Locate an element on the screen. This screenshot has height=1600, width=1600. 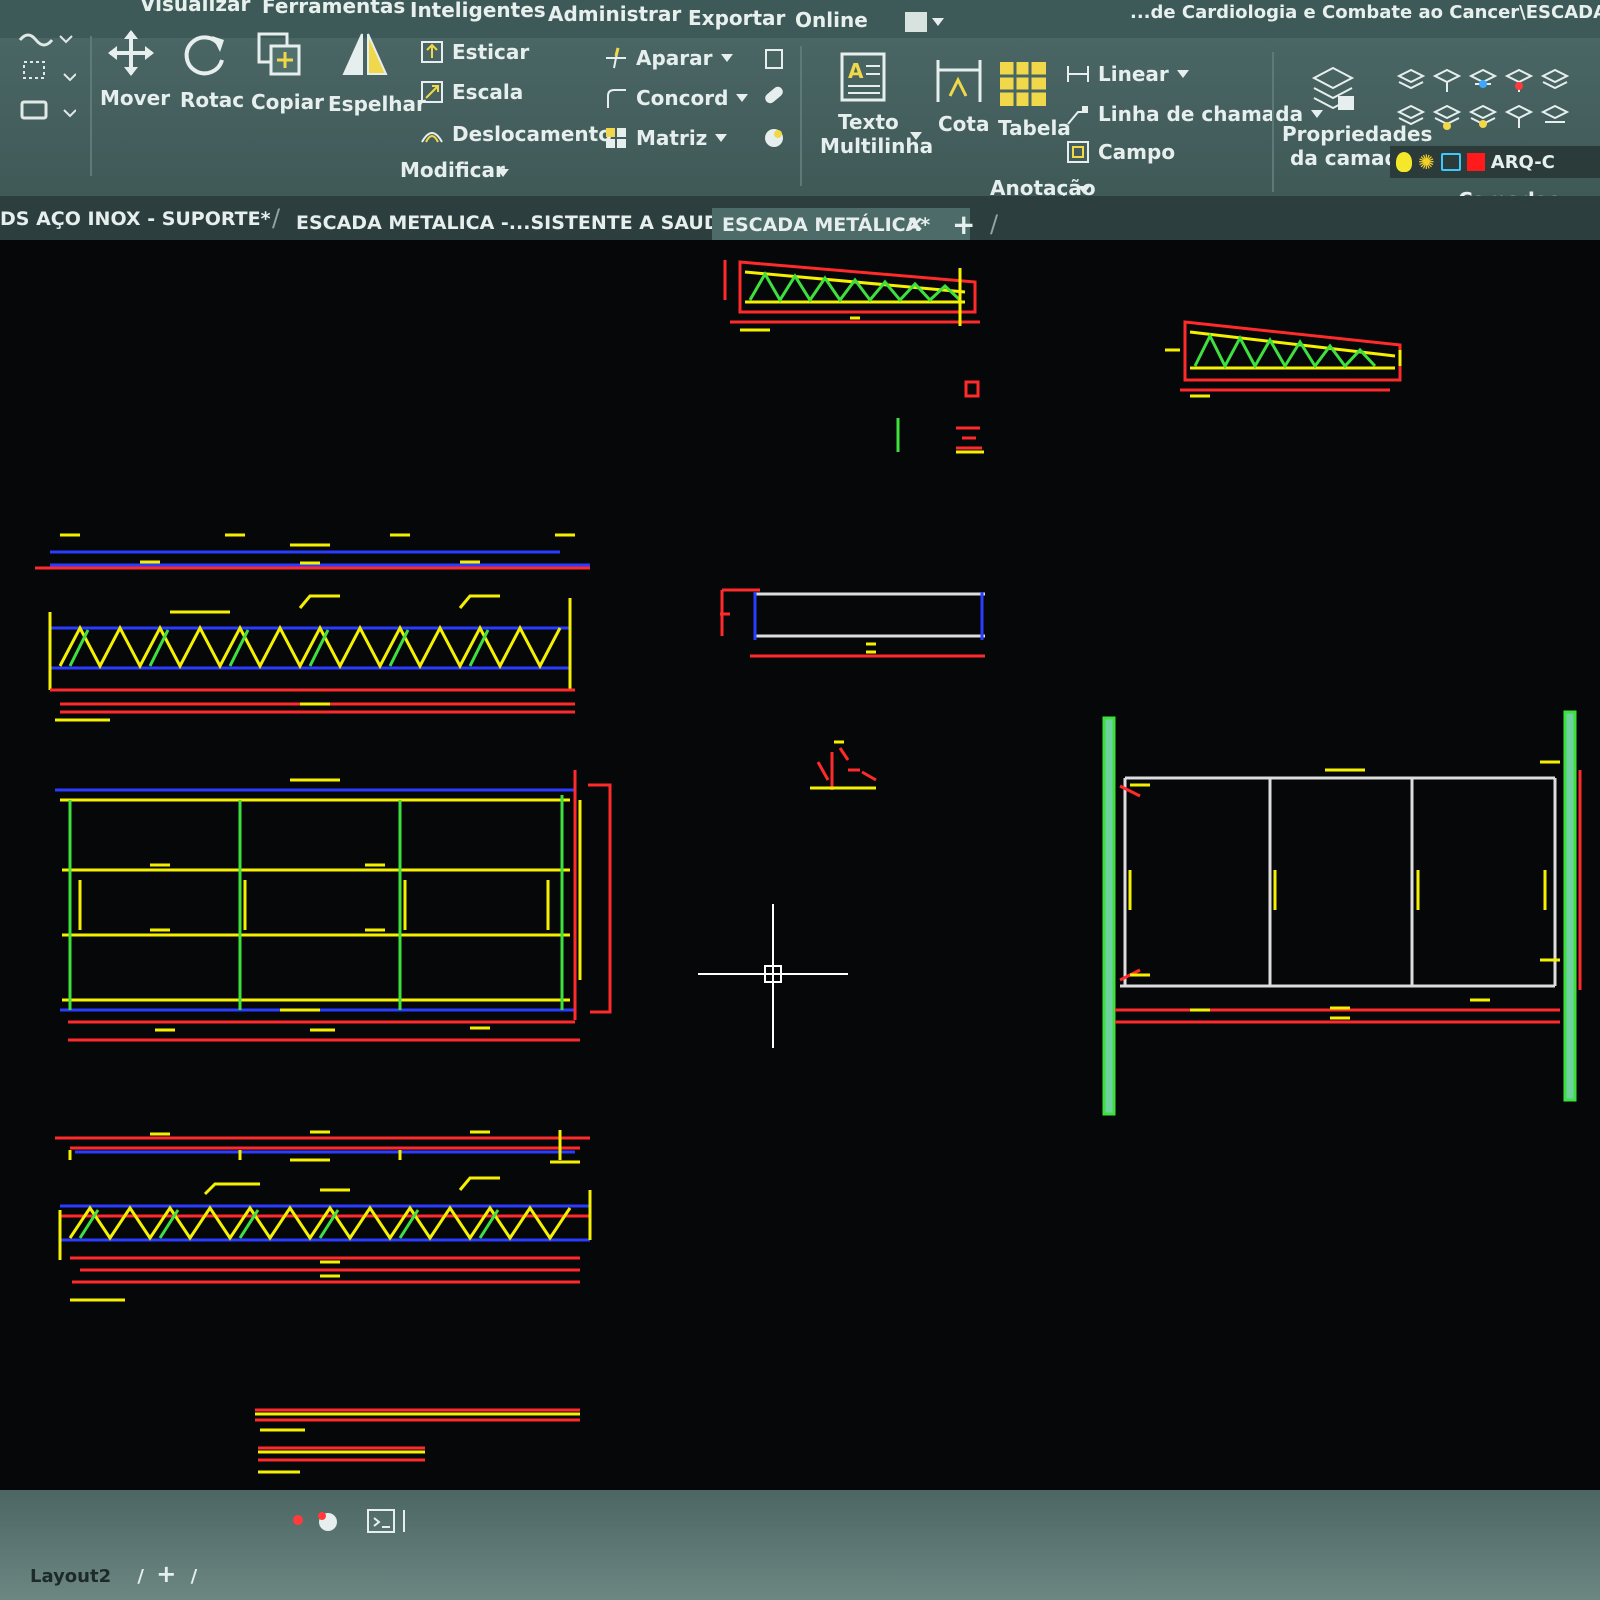
current-layer-name: ARQ-C is located at coordinates (1522, 162).